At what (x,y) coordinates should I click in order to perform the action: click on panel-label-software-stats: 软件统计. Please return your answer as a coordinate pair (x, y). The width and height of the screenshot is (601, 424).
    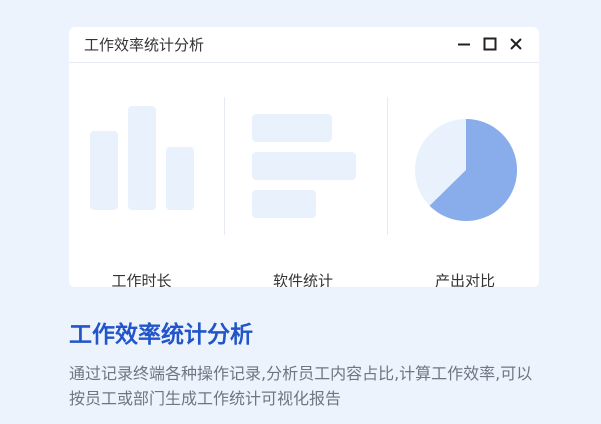
    Looking at the image, I should click on (302, 279).